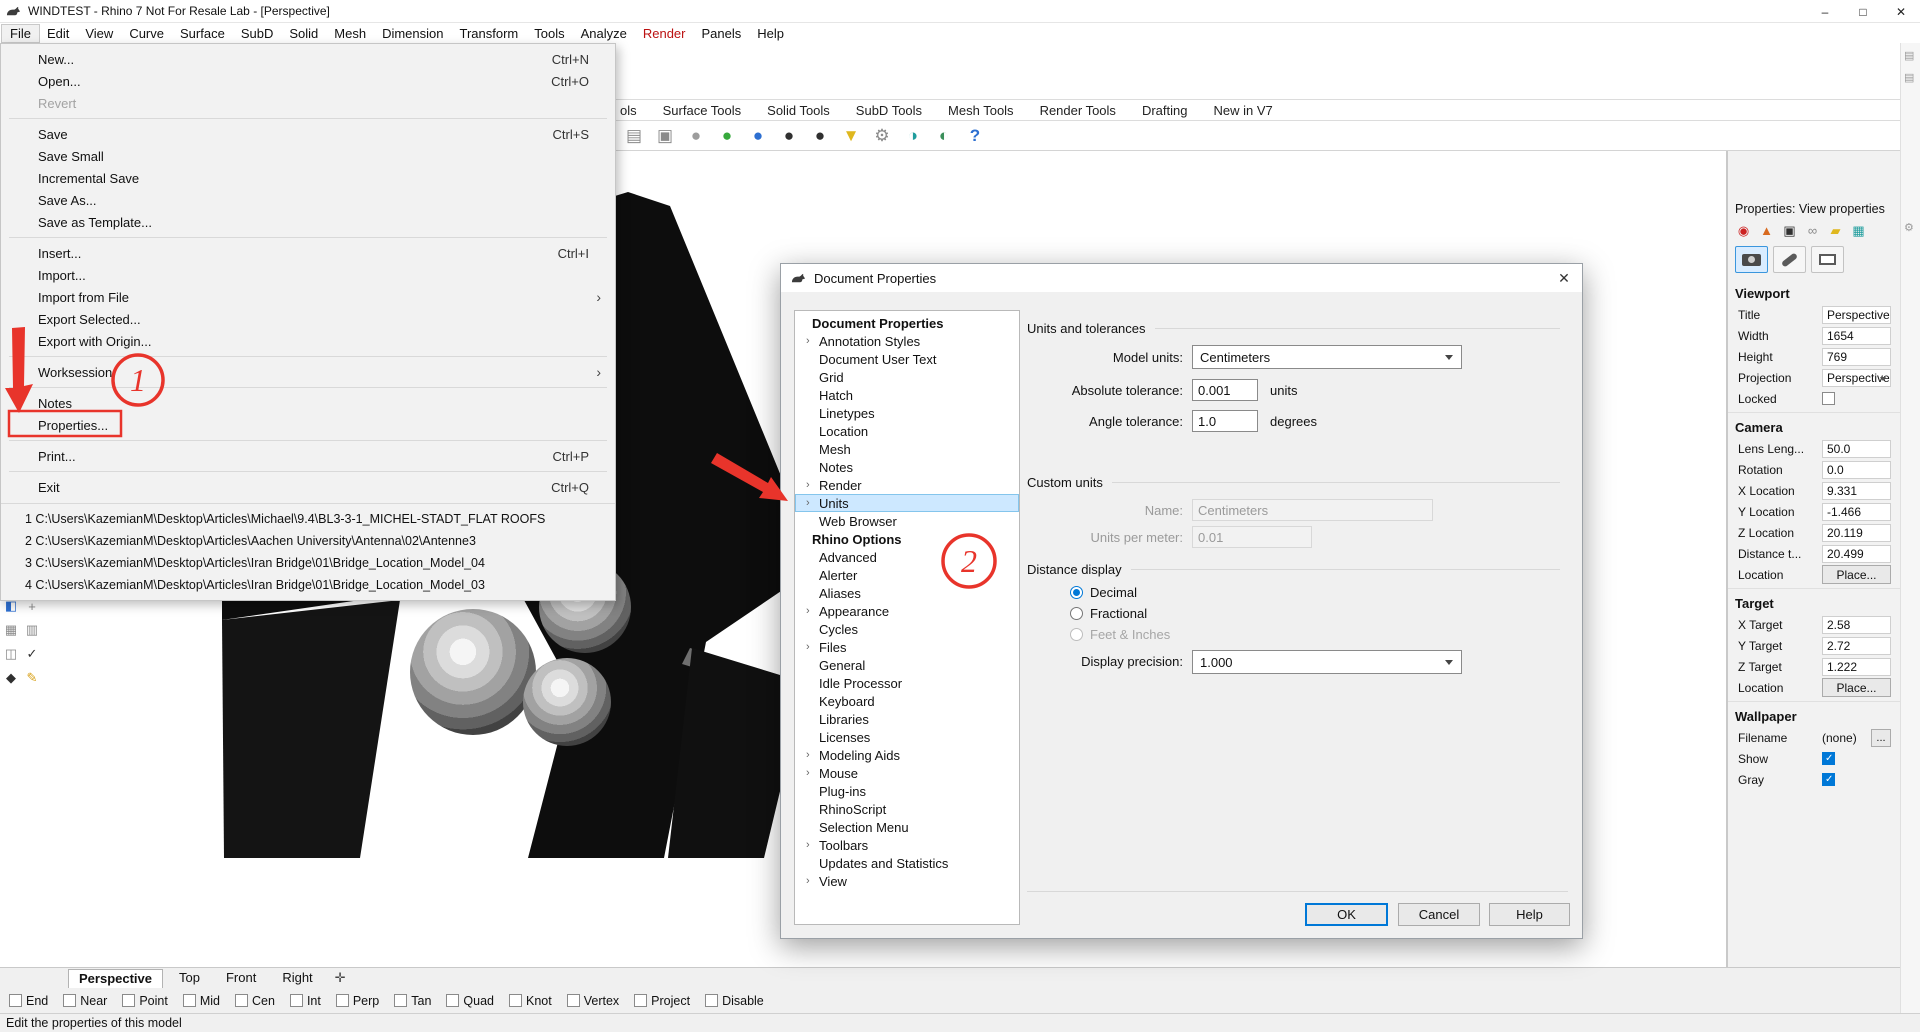 This screenshot has width=1920, height=1032. Describe the element at coordinates (146, 33) in the screenshot. I see `menu-item: Curve` at that location.